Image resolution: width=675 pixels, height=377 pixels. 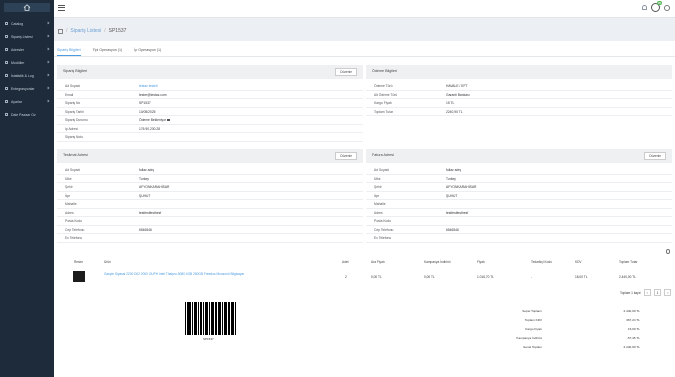 What do you see at coordinates (346, 156) in the screenshot?
I see `edit-shipping-button: Düzenle` at bounding box center [346, 156].